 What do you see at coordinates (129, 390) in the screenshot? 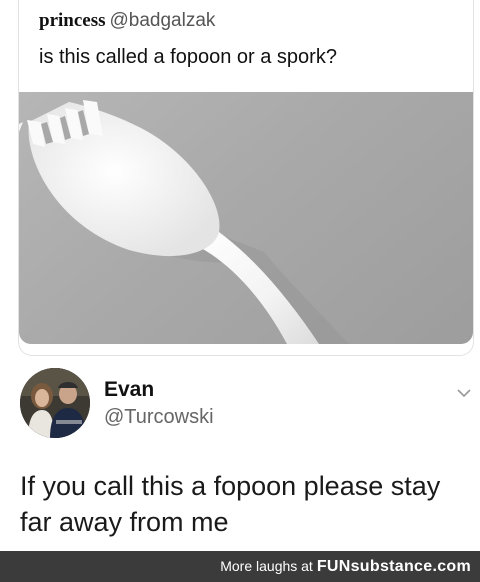
I see `author-name: Evan` at bounding box center [129, 390].